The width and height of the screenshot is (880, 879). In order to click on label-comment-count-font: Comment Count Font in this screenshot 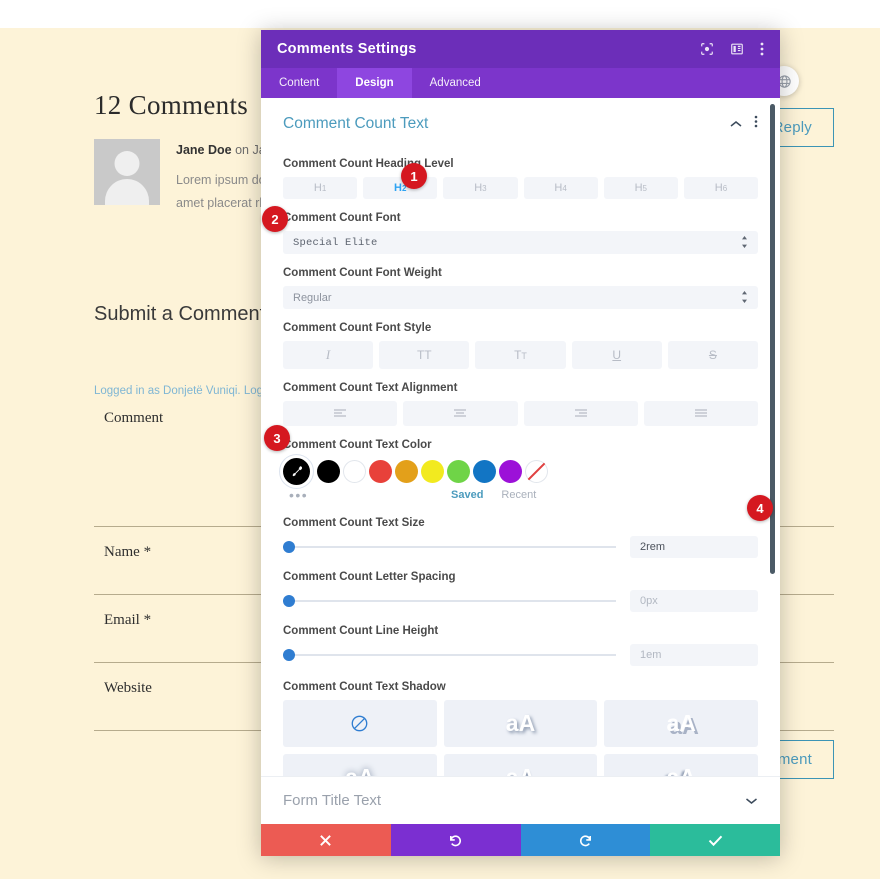, I will do `click(342, 218)`.